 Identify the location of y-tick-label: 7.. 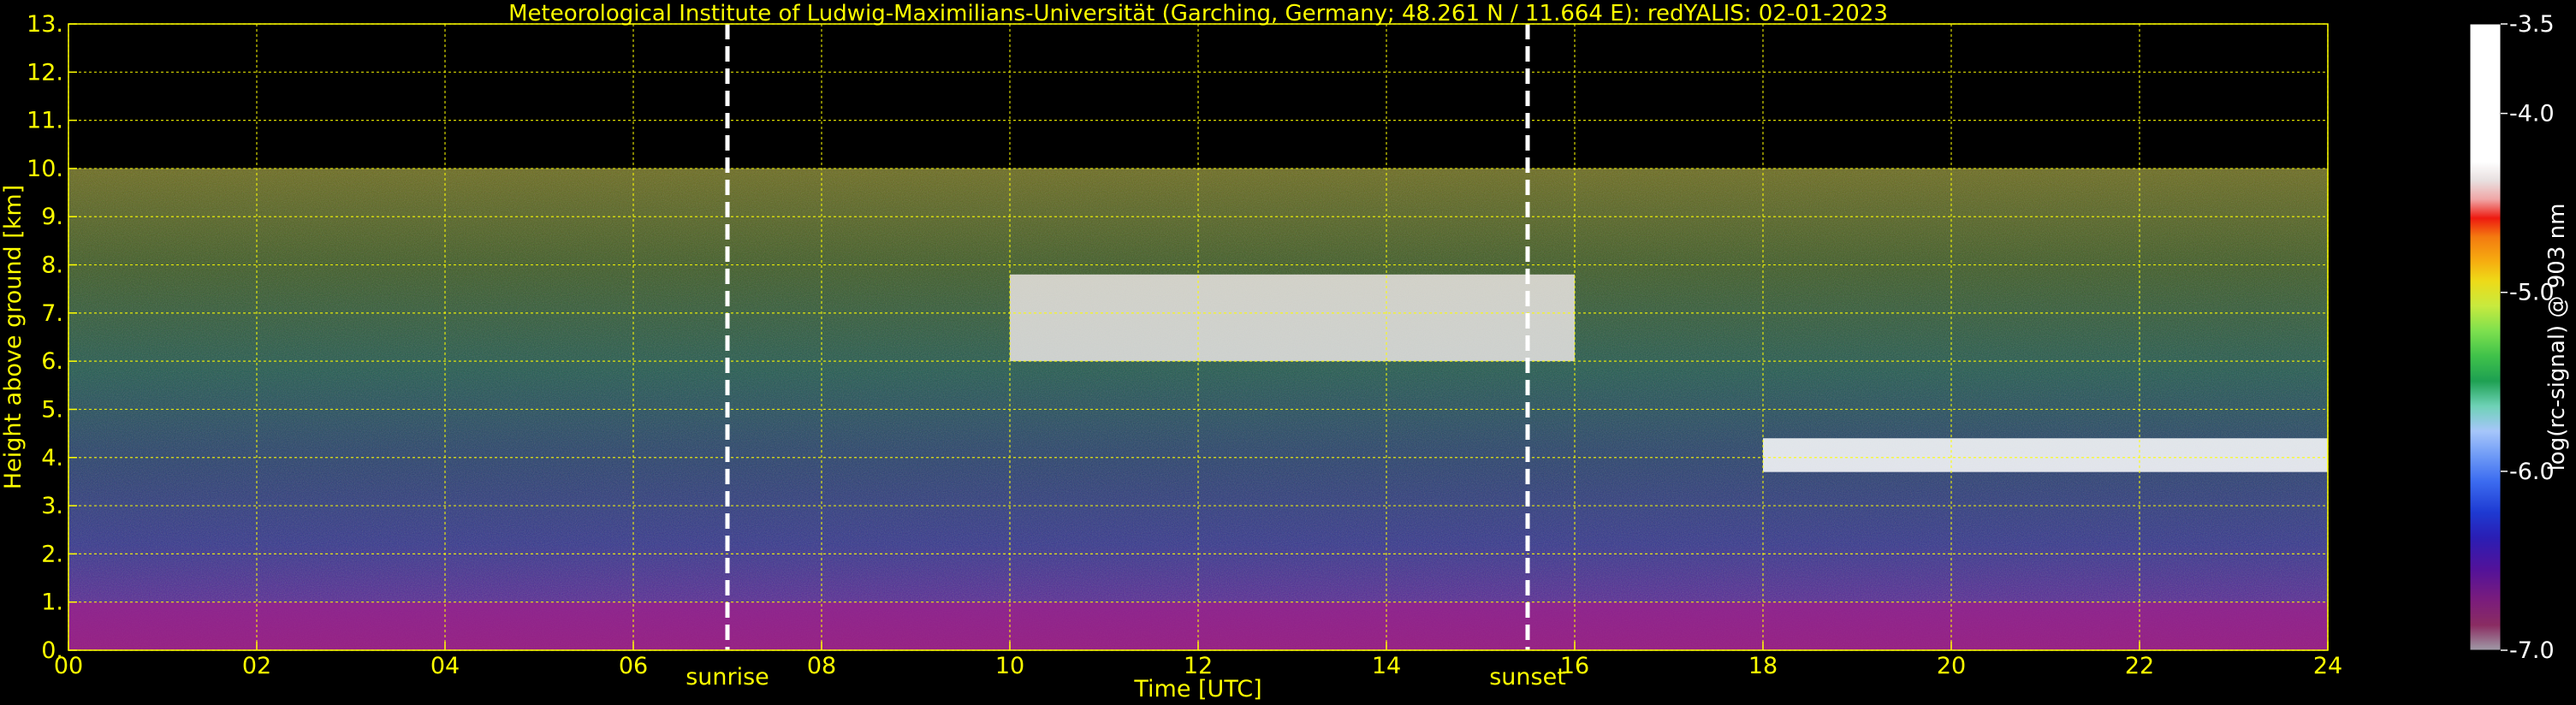
(52, 313).